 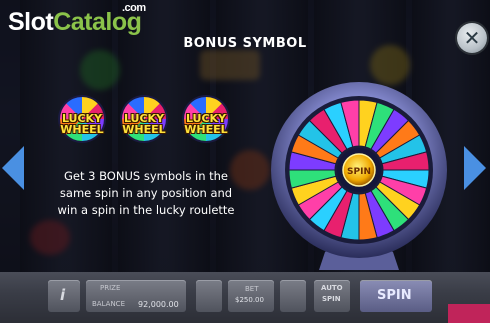 What do you see at coordinates (293, 296) in the screenshot?
I see `bet-increase-button` at bounding box center [293, 296].